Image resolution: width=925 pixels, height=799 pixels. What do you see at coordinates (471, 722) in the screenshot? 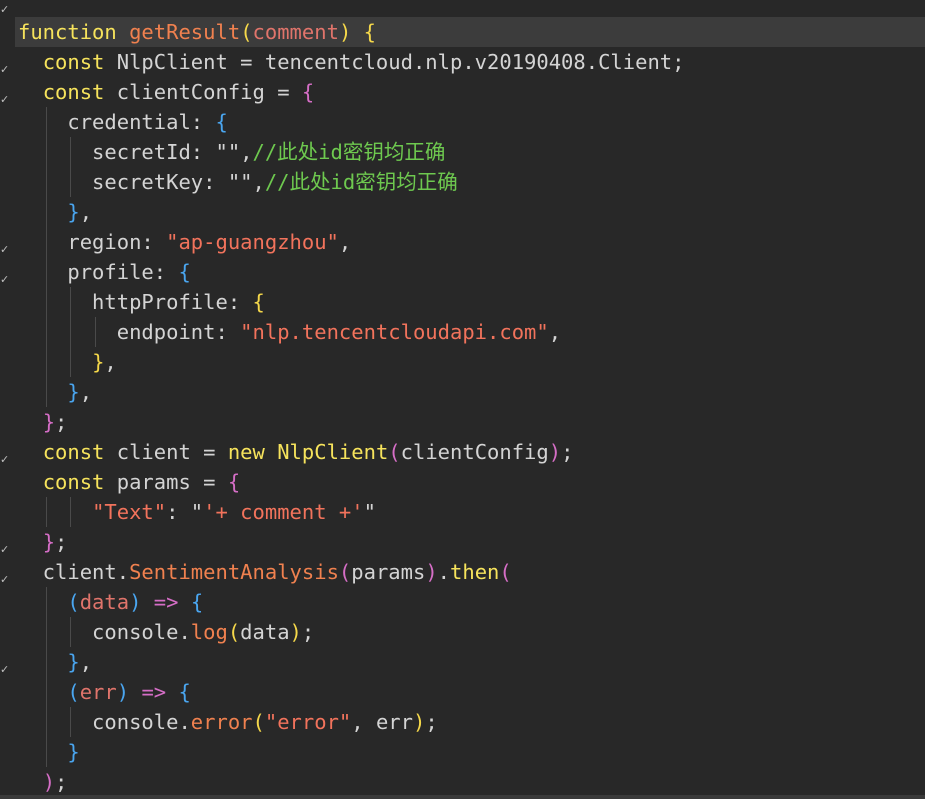
I see `code-line: console.error("error", err);` at bounding box center [471, 722].